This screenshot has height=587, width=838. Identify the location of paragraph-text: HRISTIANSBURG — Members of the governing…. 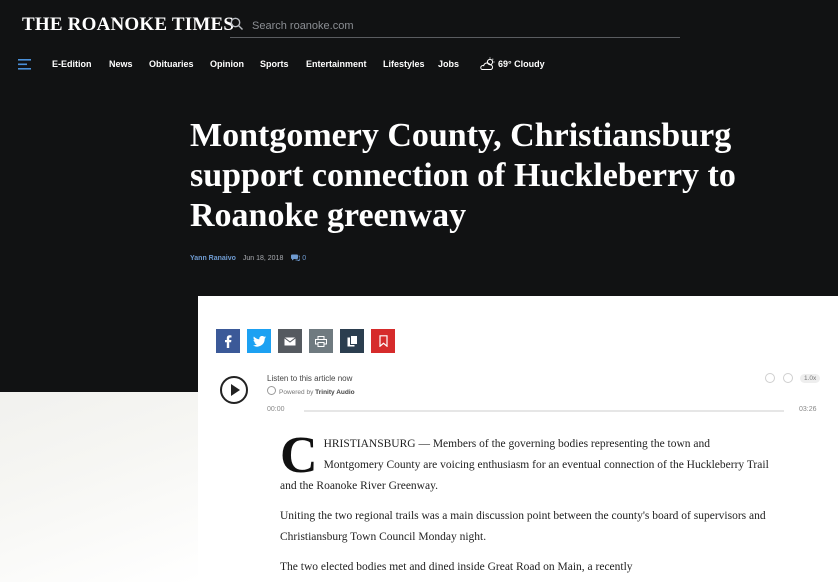
(524, 465).